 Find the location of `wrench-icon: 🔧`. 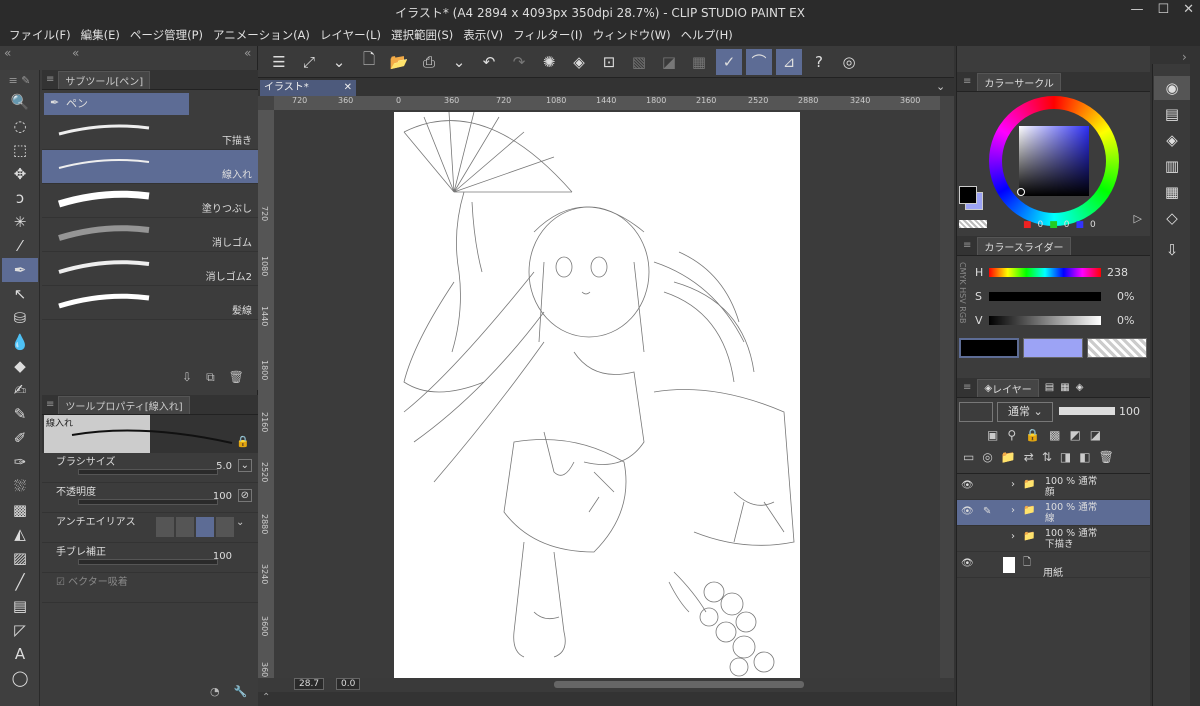

wrench-icon: 🔧 is located at coordinates (241, 691).